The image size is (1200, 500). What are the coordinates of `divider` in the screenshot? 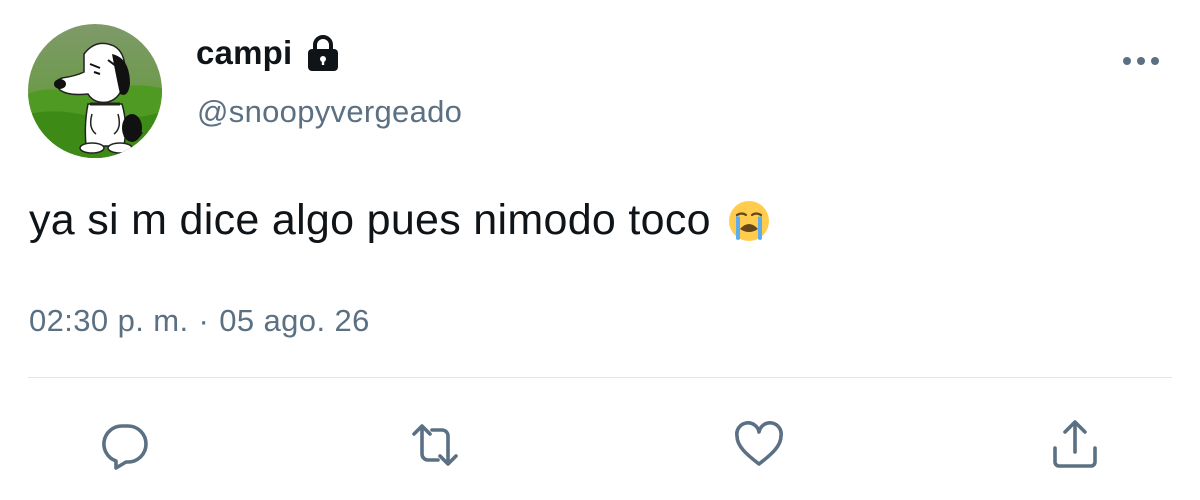 It's located at (600, 377).